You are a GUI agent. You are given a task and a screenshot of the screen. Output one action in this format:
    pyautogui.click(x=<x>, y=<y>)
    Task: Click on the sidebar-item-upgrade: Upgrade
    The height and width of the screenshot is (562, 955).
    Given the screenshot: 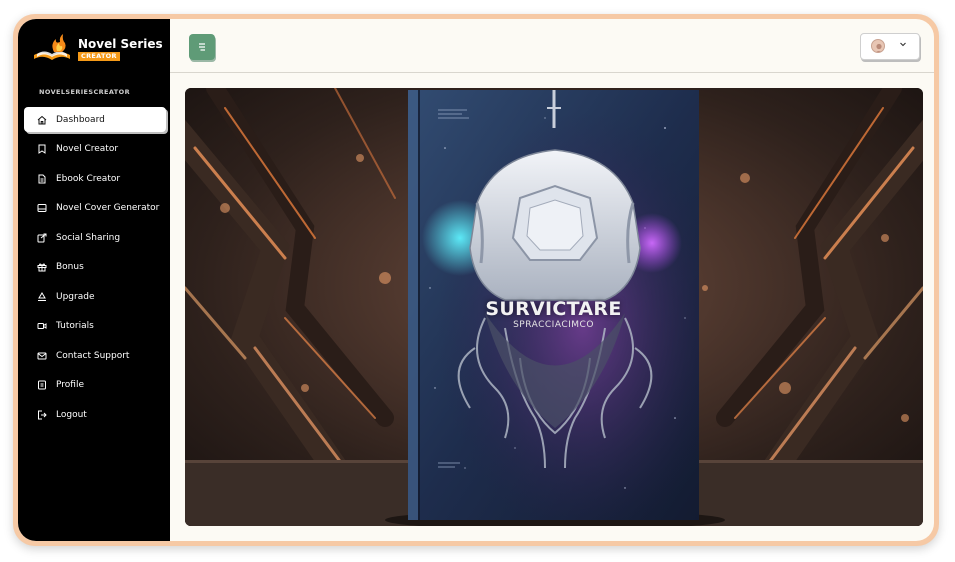 What is the action you would take?
    pyautogui.click(x=95, y=296)
    